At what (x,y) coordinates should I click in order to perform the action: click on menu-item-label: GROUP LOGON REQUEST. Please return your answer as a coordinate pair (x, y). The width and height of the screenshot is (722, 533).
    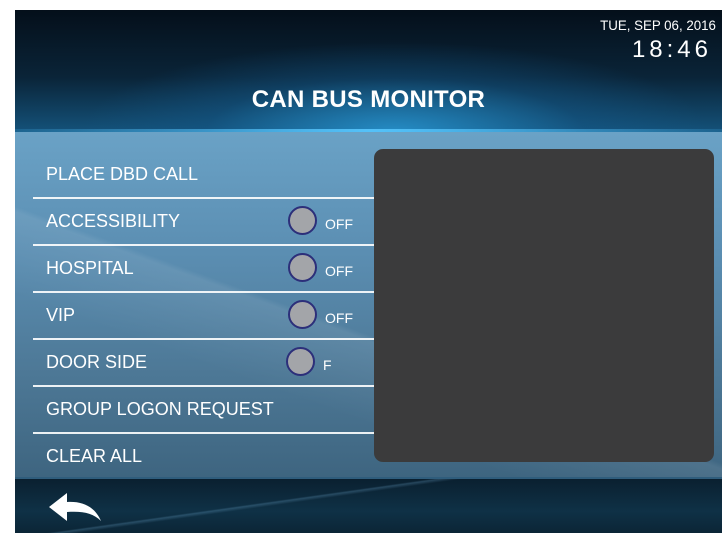
    Looking at the image, I should click on (160, 409).